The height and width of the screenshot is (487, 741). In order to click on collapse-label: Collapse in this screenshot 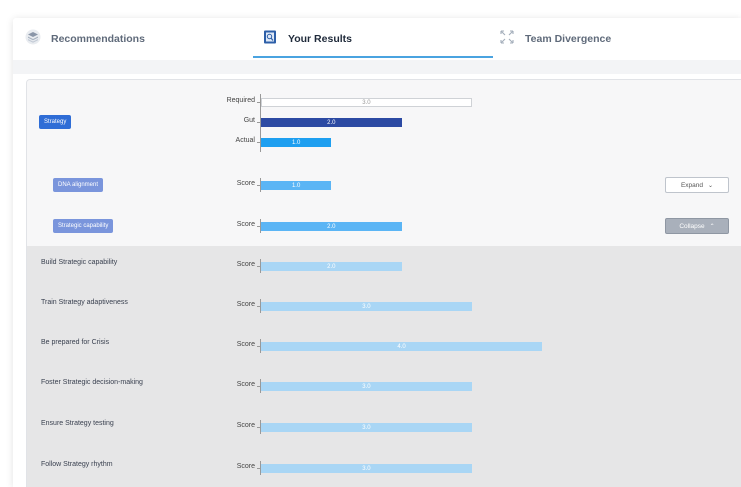, I will do `click(692, 226)`.